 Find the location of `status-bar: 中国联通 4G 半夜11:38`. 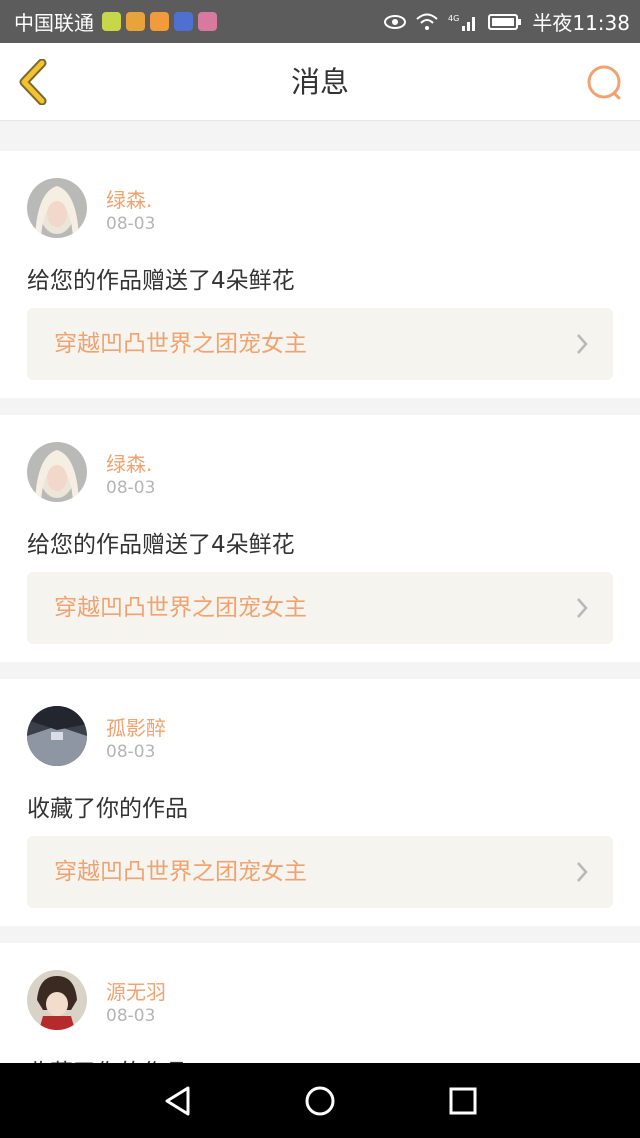

status-bar: 中国联通 4G 半夜11:38 is located at coordinates (320, 21).